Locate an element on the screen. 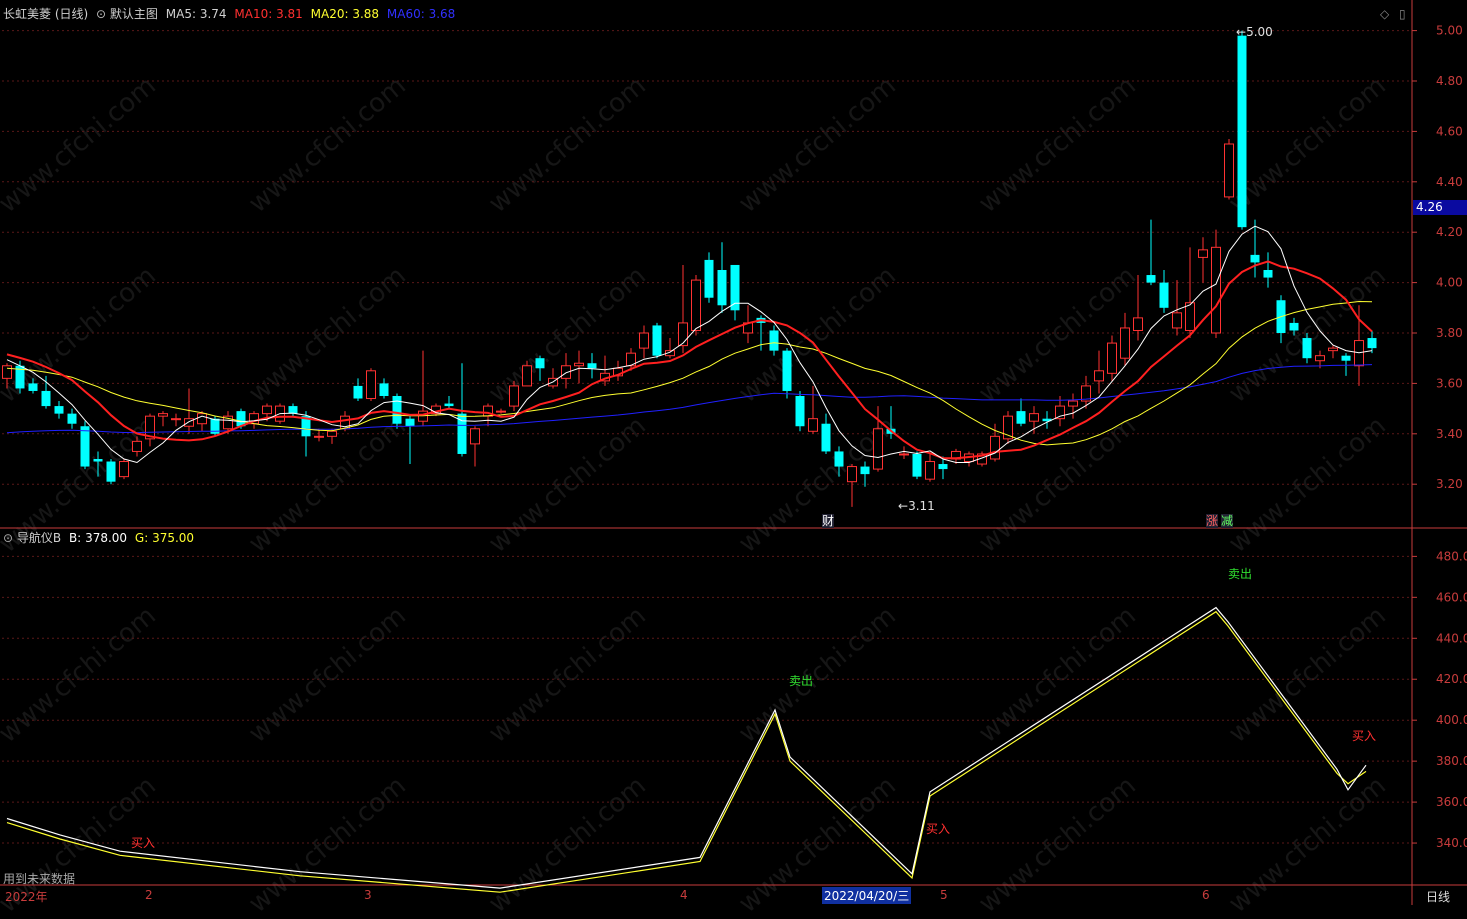 Image resolution: width=1467 pixels, height=919 pixels. date-month-5: 5 is located at coordinates (944, 895).